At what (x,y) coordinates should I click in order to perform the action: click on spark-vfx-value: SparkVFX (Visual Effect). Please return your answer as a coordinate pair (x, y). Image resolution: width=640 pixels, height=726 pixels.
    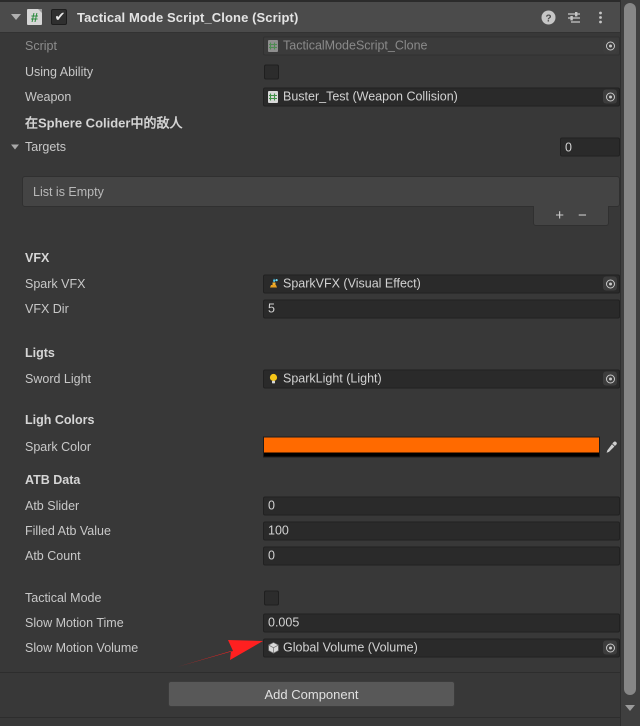
    Looking at the image, I should click on (352, 283).